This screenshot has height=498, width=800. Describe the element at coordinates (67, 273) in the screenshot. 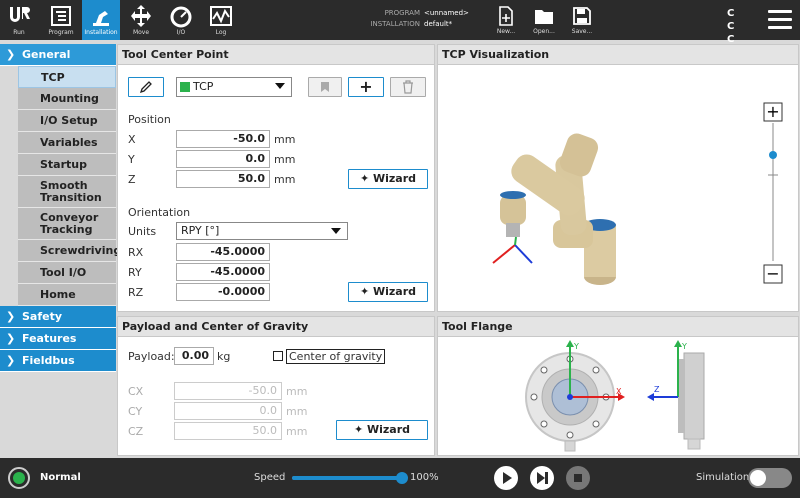

I see `sidebar-item-tool-io: Tool I/O` at that location.